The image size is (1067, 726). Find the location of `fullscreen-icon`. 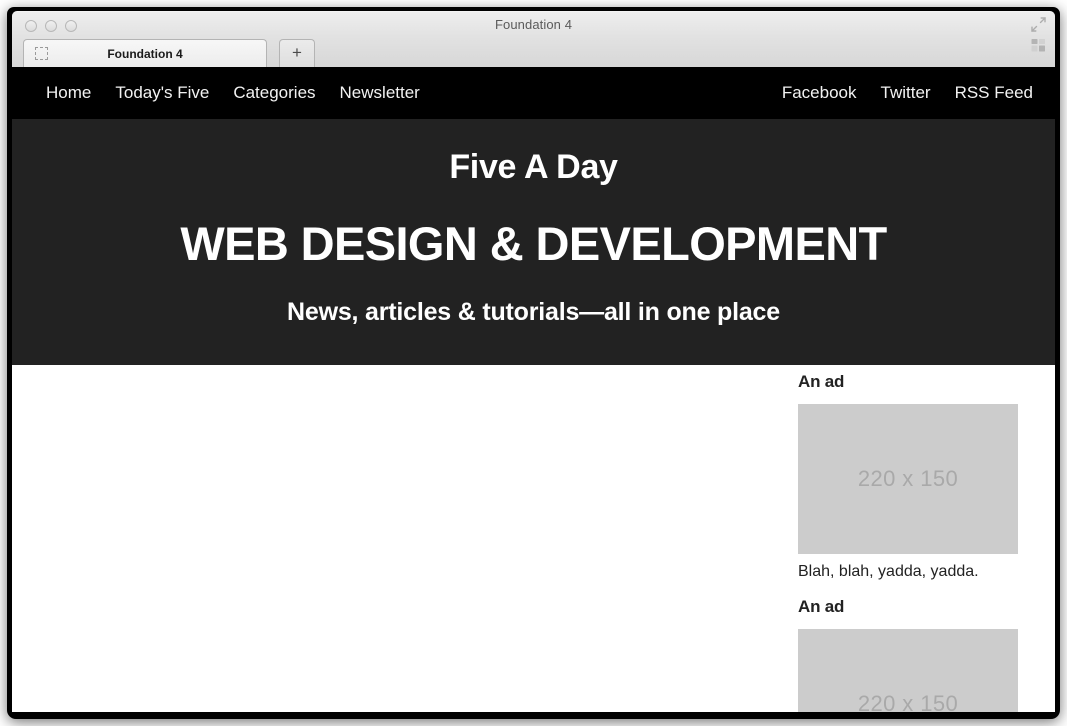

fullscreen-icon is located at coordinates (1038, 24).